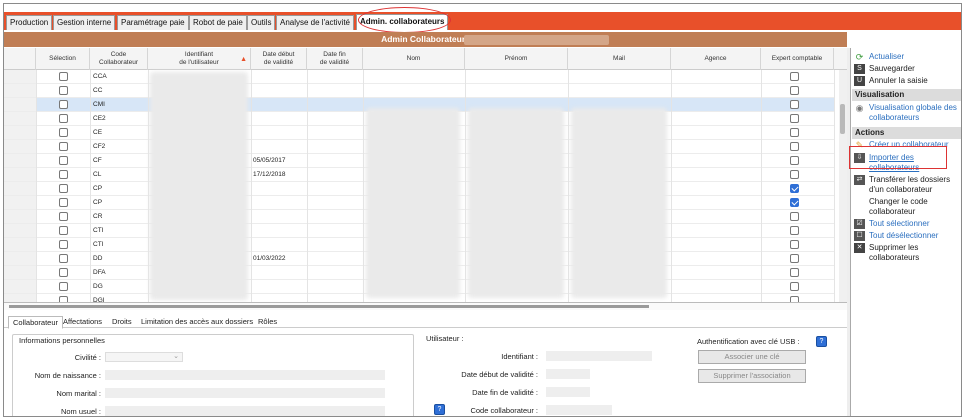  I want to click on table-vertical-scrollbar, so click(843, 186).